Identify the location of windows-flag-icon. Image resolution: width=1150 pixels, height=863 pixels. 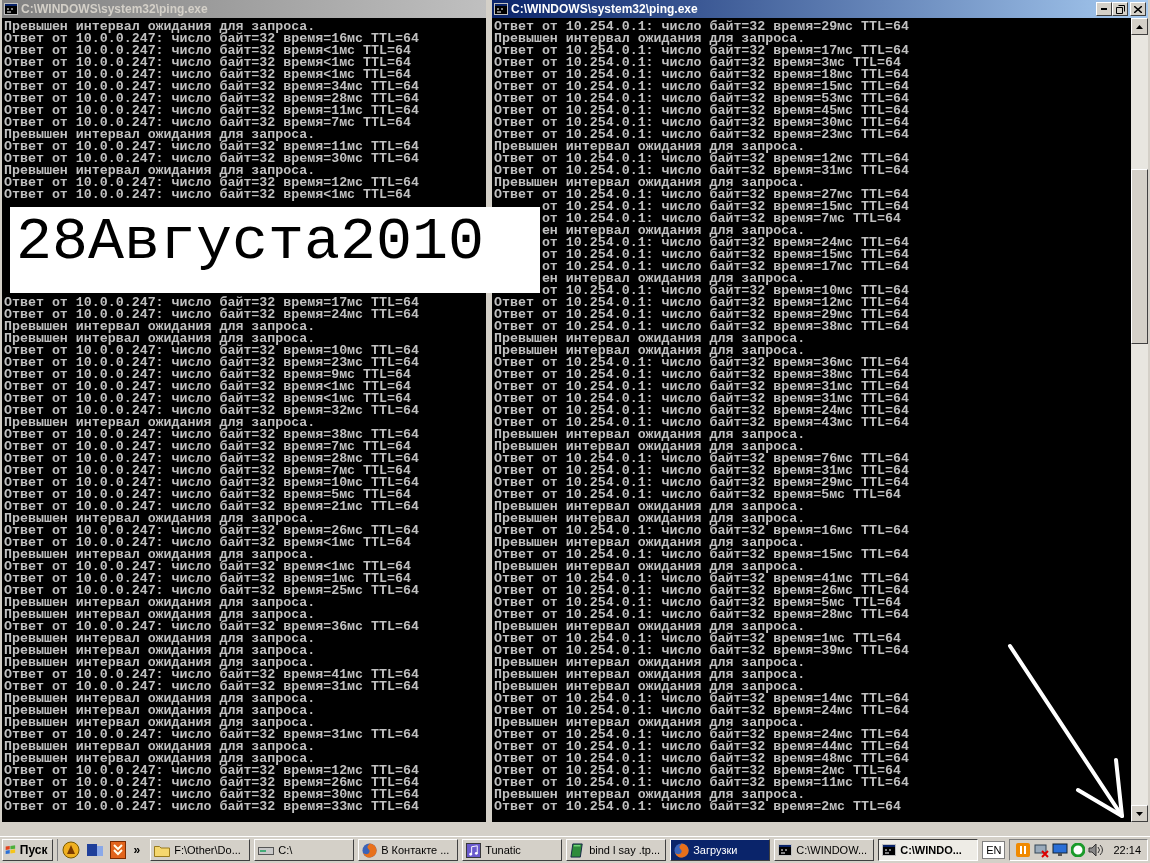
(10, 850).